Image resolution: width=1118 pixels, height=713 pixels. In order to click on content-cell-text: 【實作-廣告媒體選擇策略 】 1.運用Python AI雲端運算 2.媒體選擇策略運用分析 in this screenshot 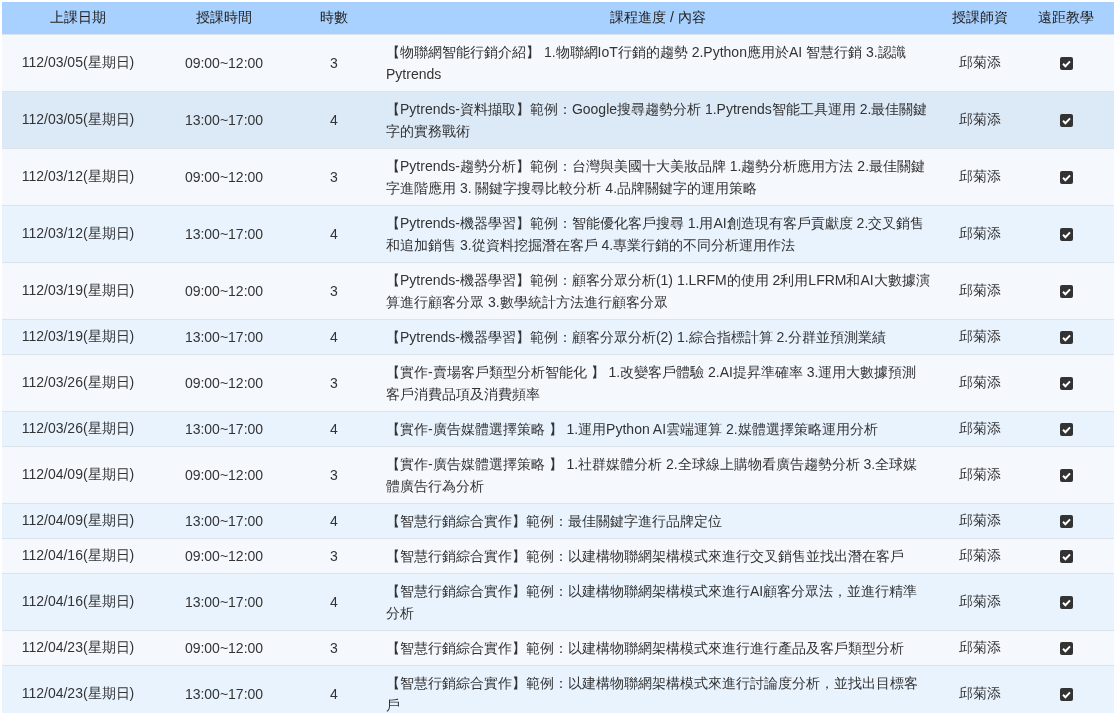, I will do `click(632, 429)`.